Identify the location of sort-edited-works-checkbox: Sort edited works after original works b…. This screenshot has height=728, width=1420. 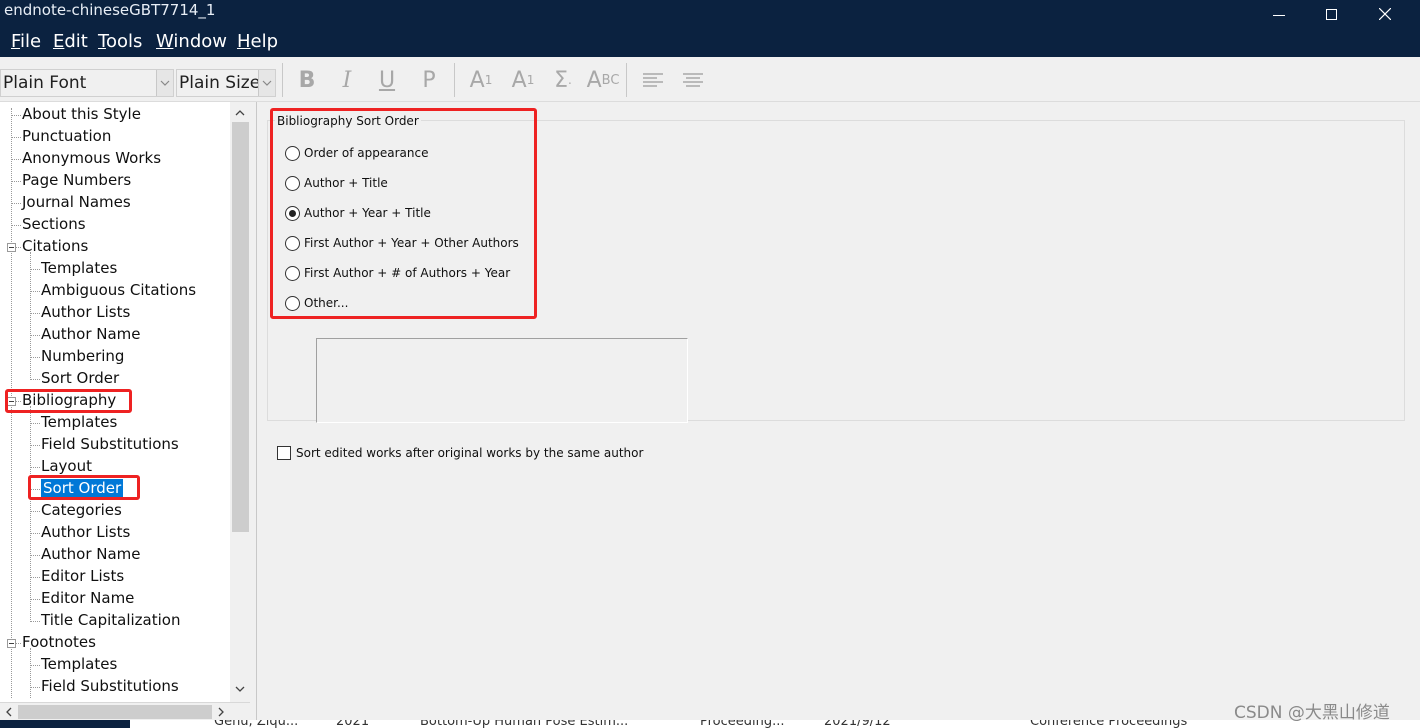
(460, 453).